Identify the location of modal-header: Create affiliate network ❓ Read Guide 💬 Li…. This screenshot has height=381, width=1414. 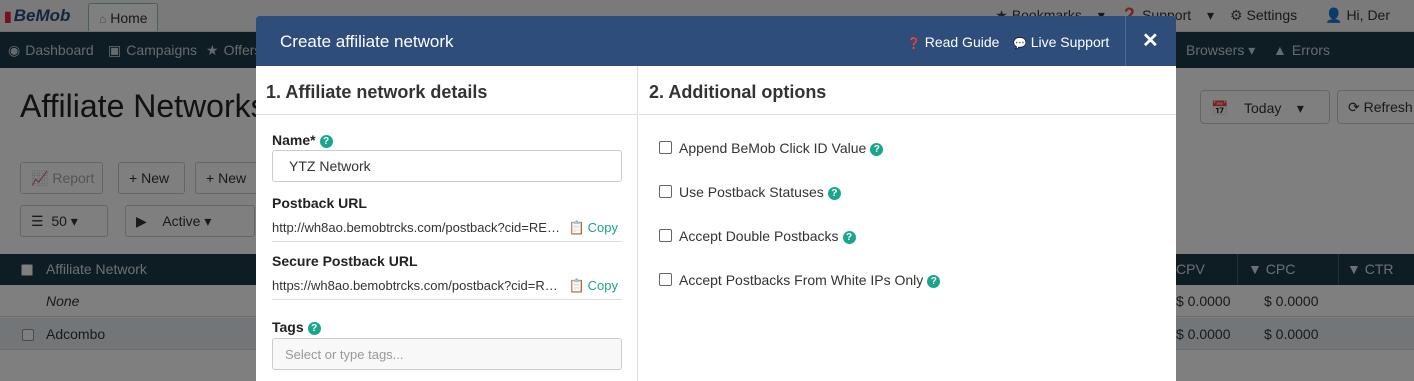
(716, 41).